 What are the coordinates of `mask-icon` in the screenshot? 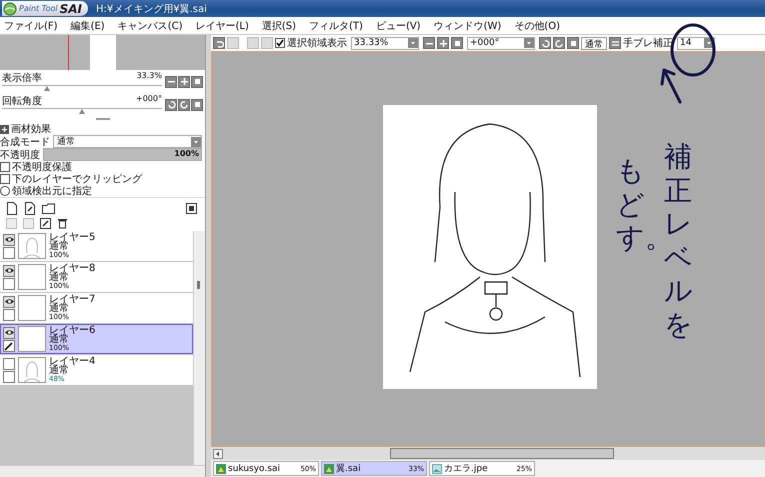 It's located at (191, 208).